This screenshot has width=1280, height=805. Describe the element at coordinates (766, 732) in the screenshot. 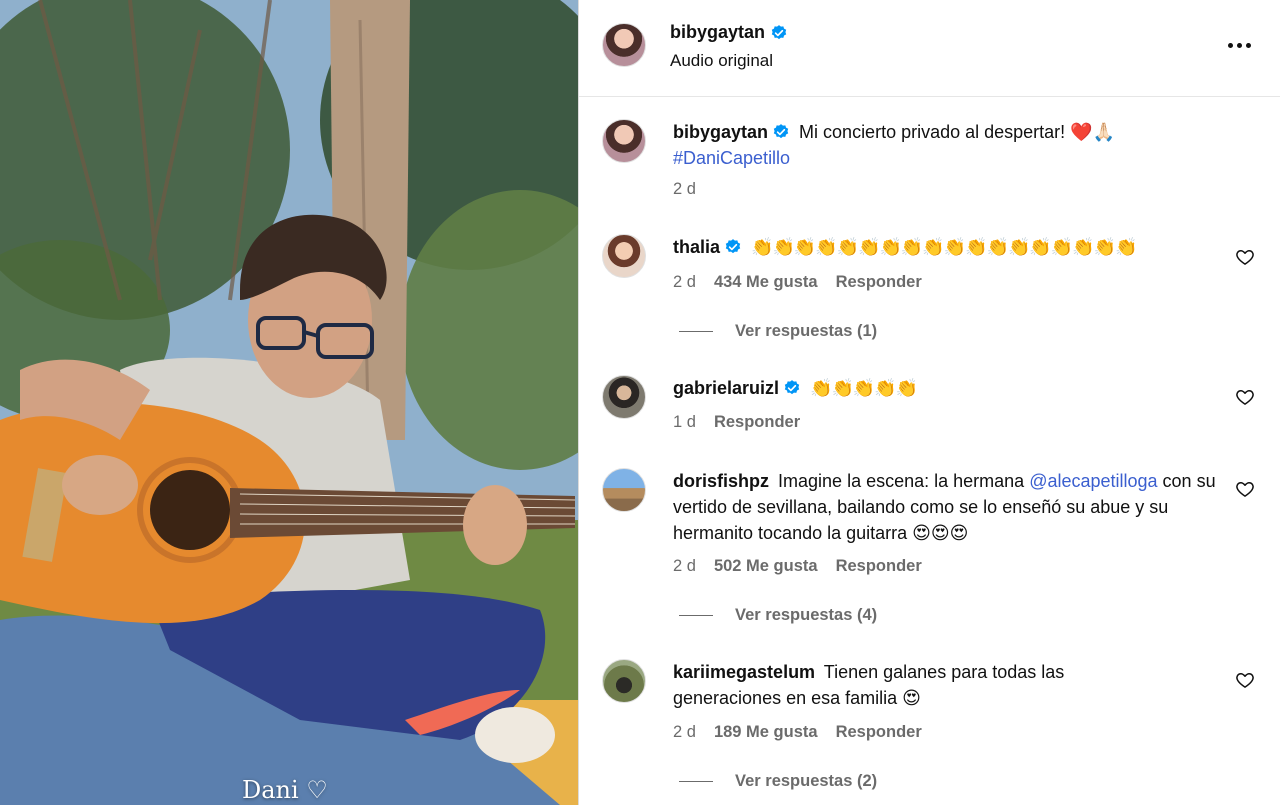

I see `comment-likes: 189 Me gusta` at that location.